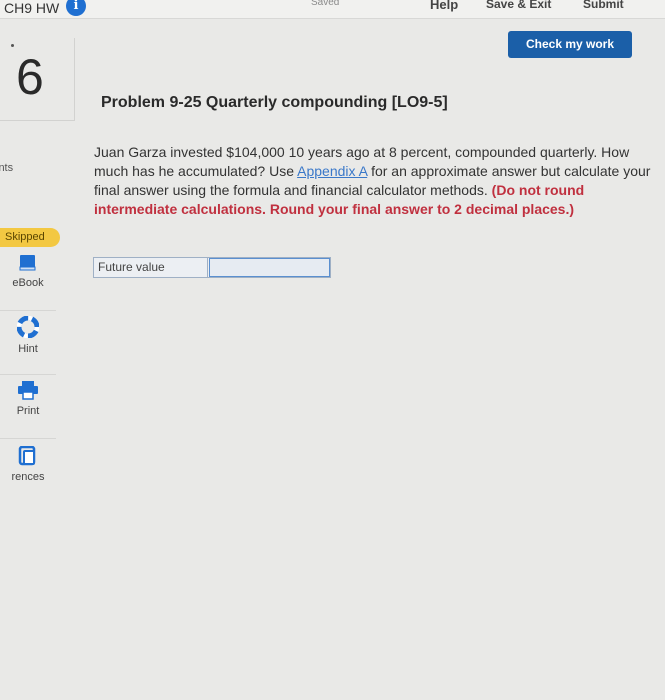 This screenshot has width=665, height=700. I want to click on lifebuoy-icon, so click(28, 327).